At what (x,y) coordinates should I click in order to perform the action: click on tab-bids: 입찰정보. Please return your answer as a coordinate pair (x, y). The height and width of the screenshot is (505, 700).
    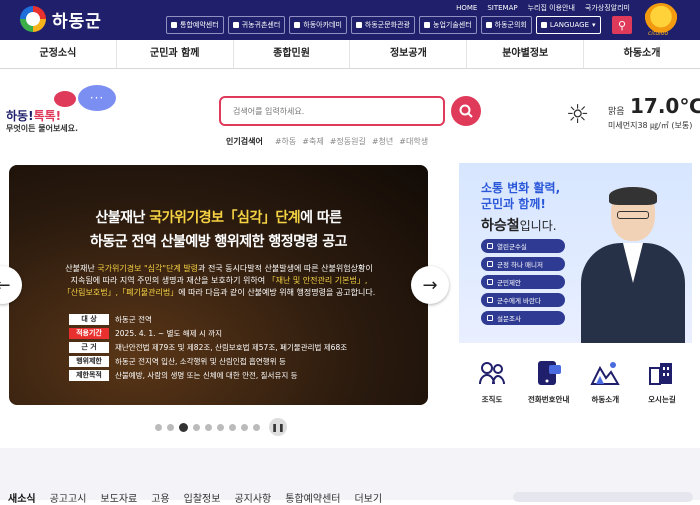
    Looking at the image, I should click on (202, 497).